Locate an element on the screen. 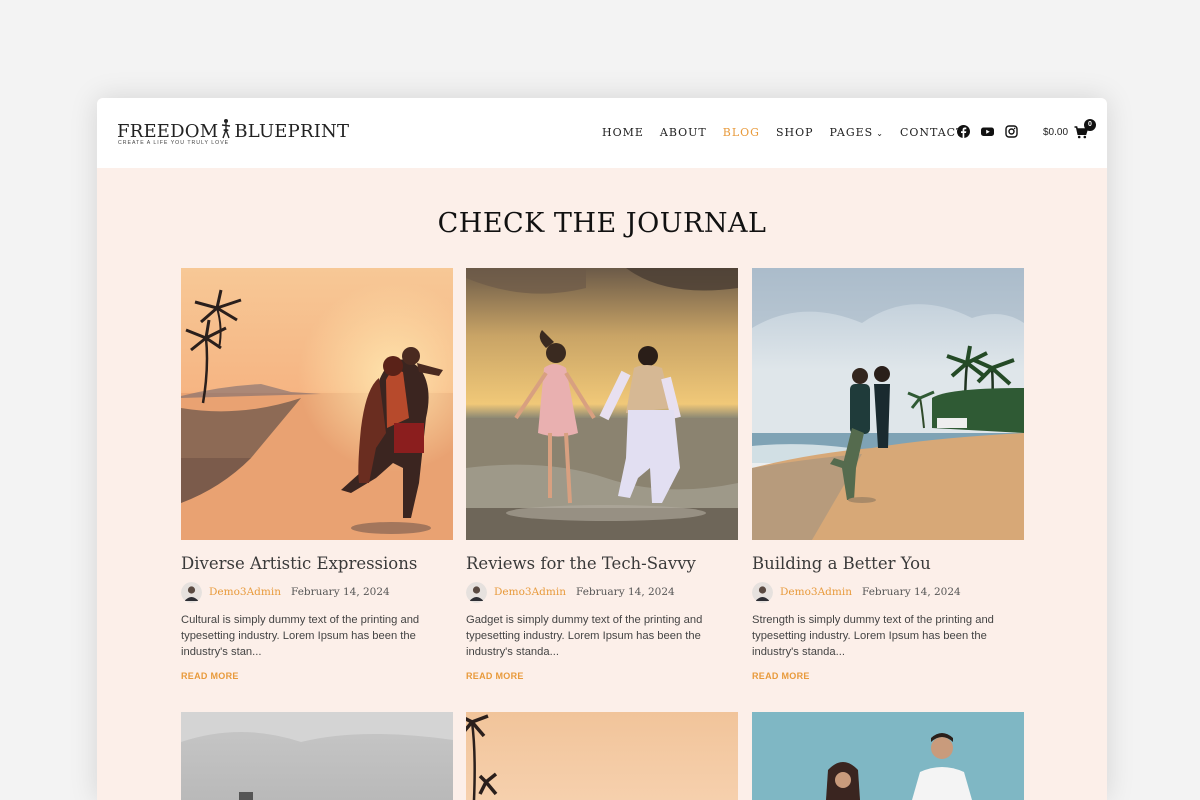  nav-shop: SHOP is located at coordinates (795, 134).